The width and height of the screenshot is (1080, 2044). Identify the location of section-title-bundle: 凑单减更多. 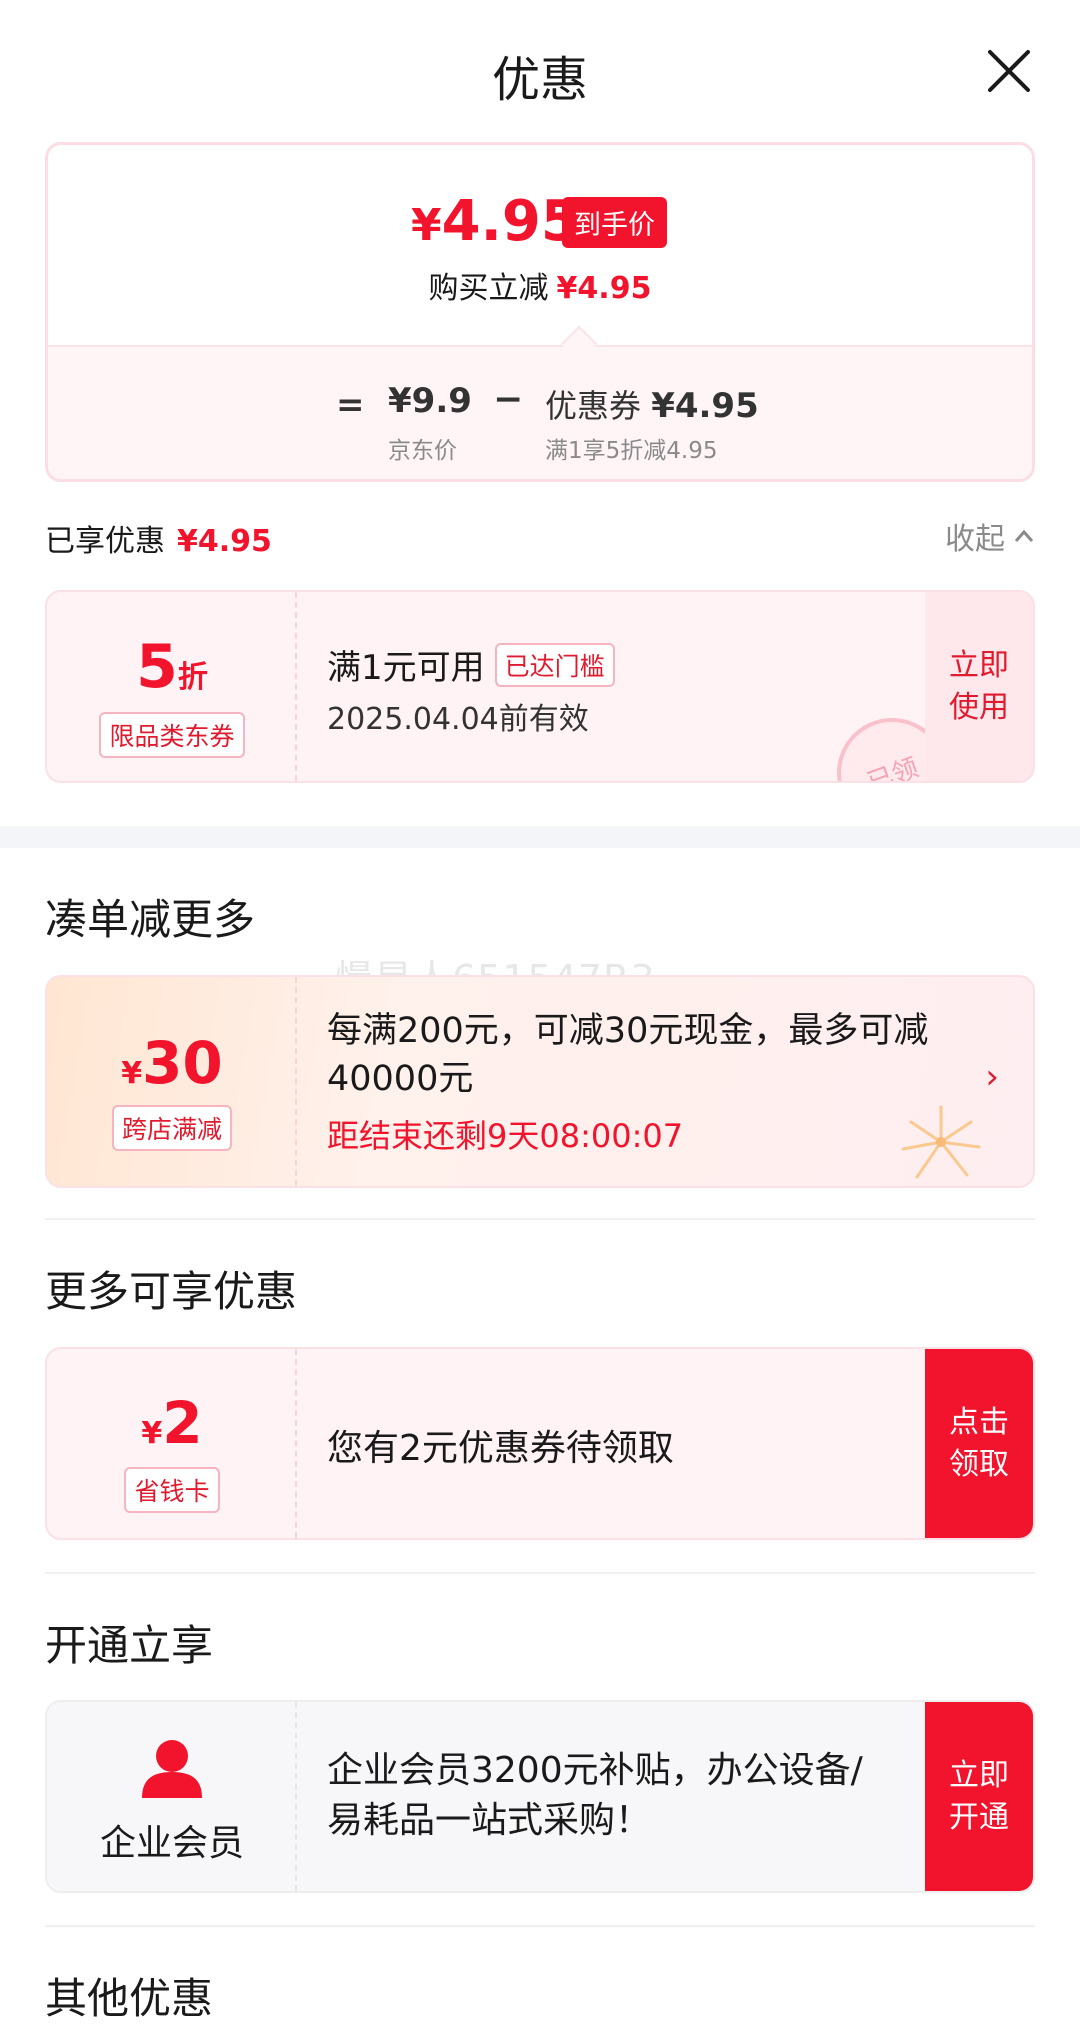
(150, 919).